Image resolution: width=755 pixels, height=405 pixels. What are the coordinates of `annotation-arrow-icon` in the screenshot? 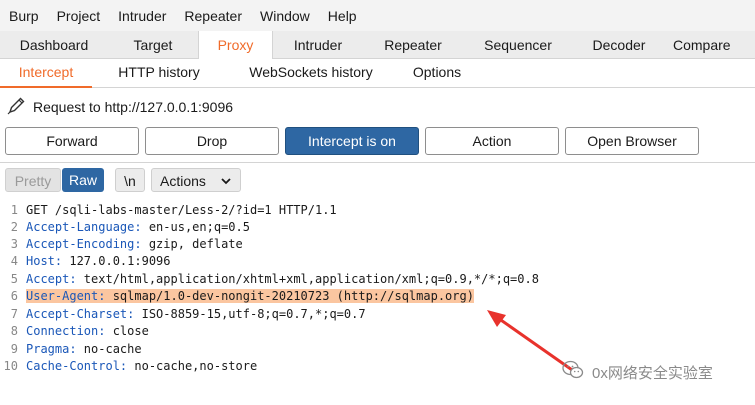 It's located at (532, 342).